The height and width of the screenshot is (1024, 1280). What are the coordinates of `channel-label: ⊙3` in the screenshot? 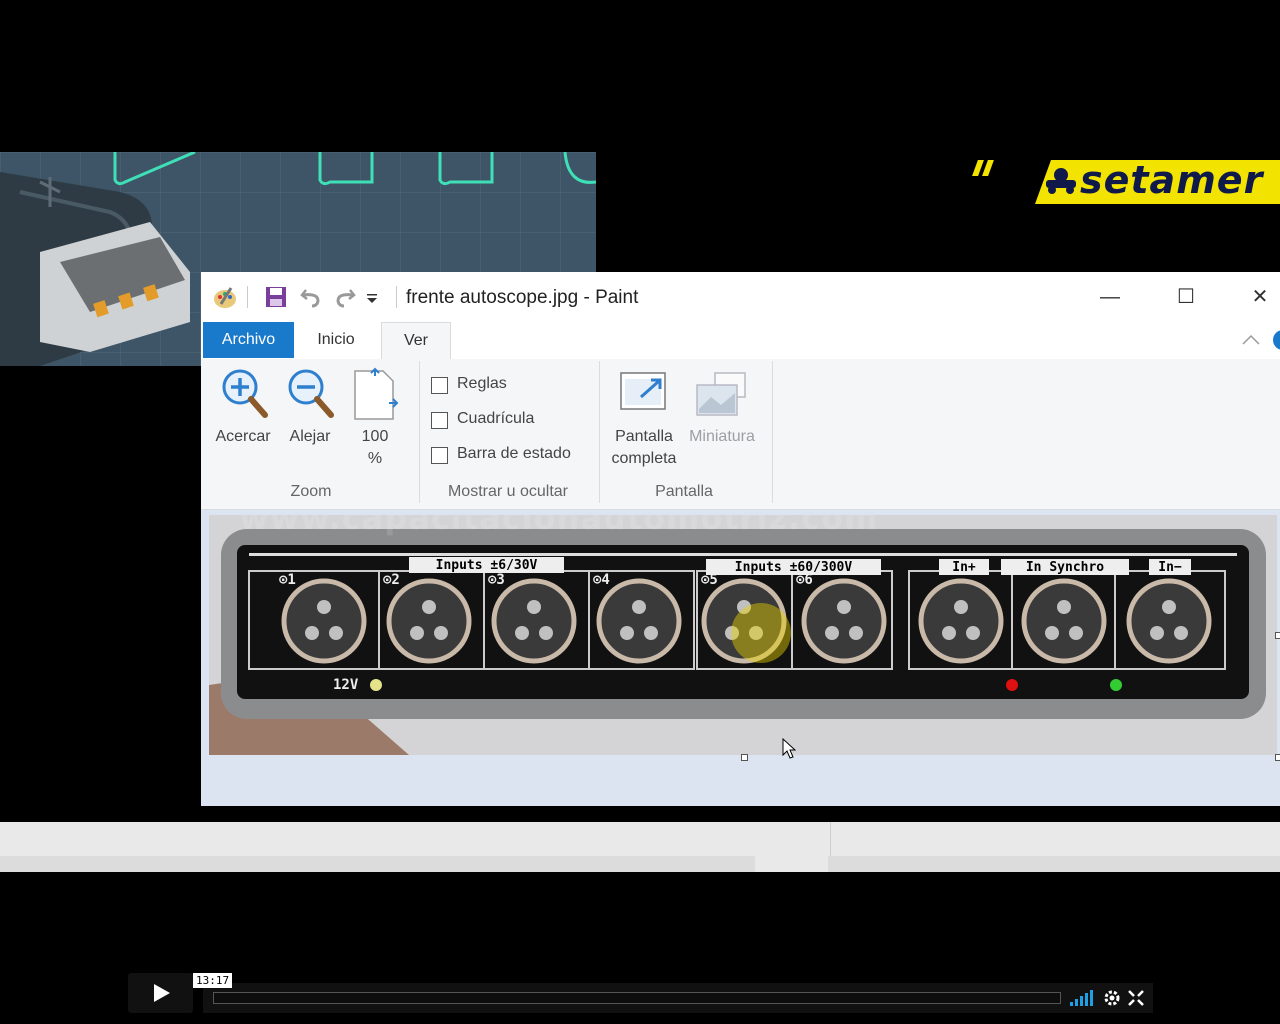 It's located at (496, 580).